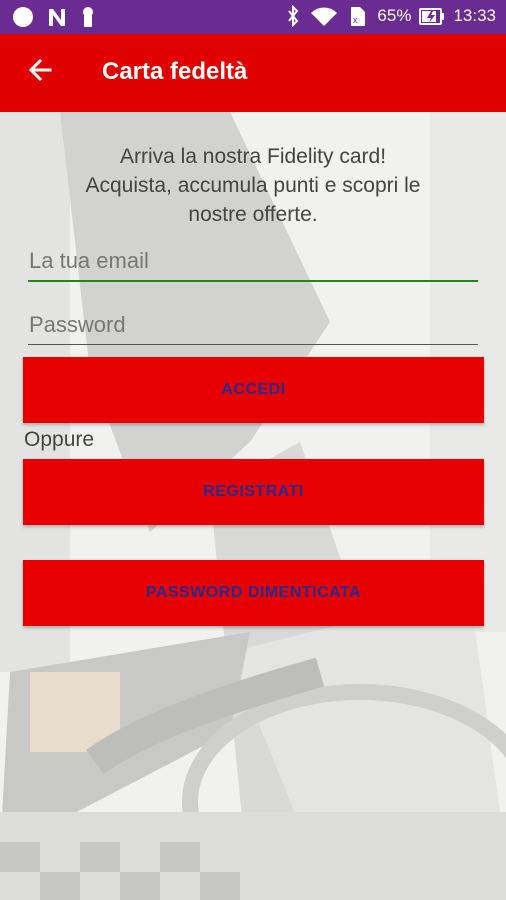 The height and width of the screenshot is (900, 506). I want to click on intro-line-3: nostre offerte., so click(253, 214).